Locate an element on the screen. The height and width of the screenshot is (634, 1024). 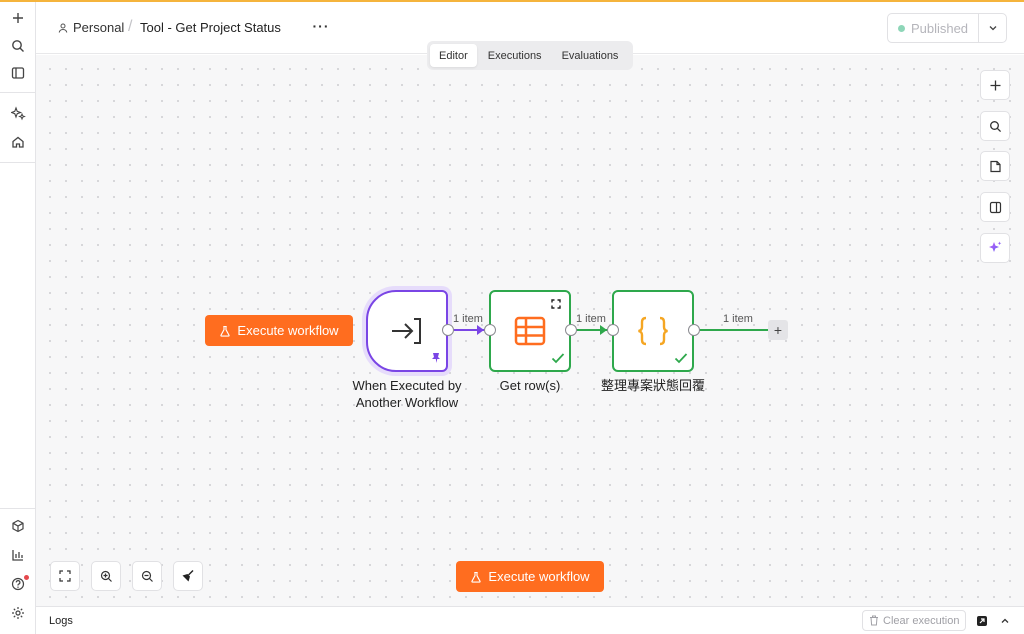
trash-icon is located at coordinates (874, 620).